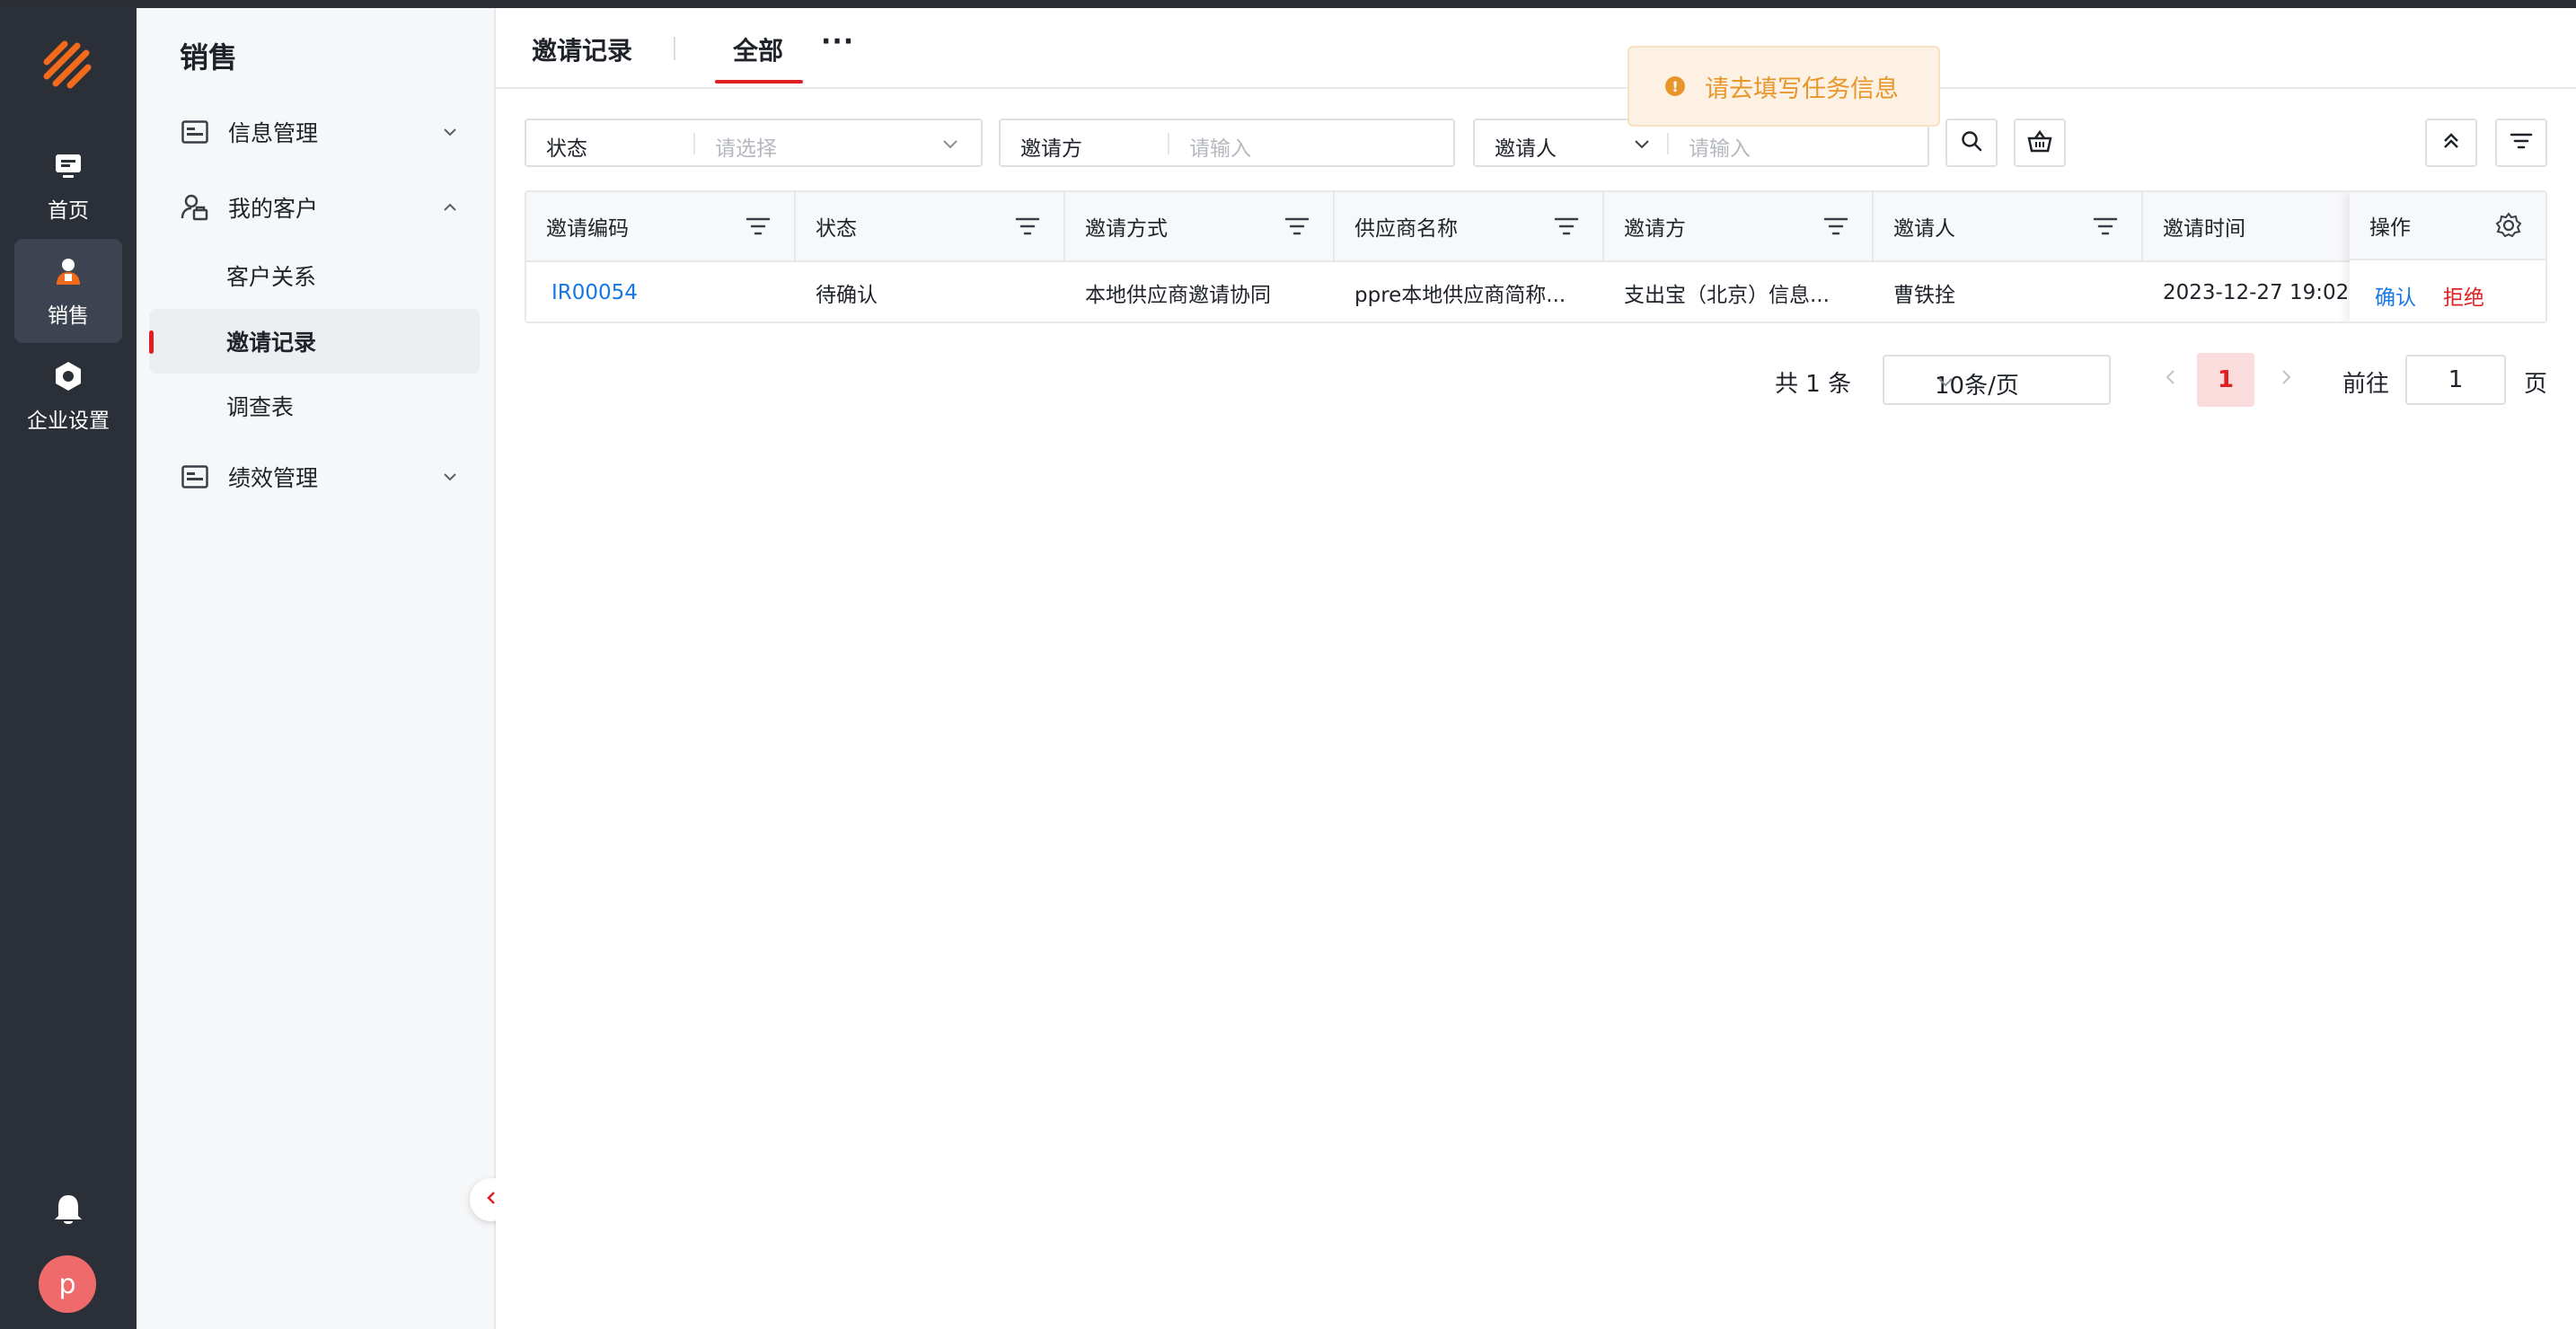 This screenshot has width=2576, height=1329. I want to click on column-title: 操作, so click(2390, 228).